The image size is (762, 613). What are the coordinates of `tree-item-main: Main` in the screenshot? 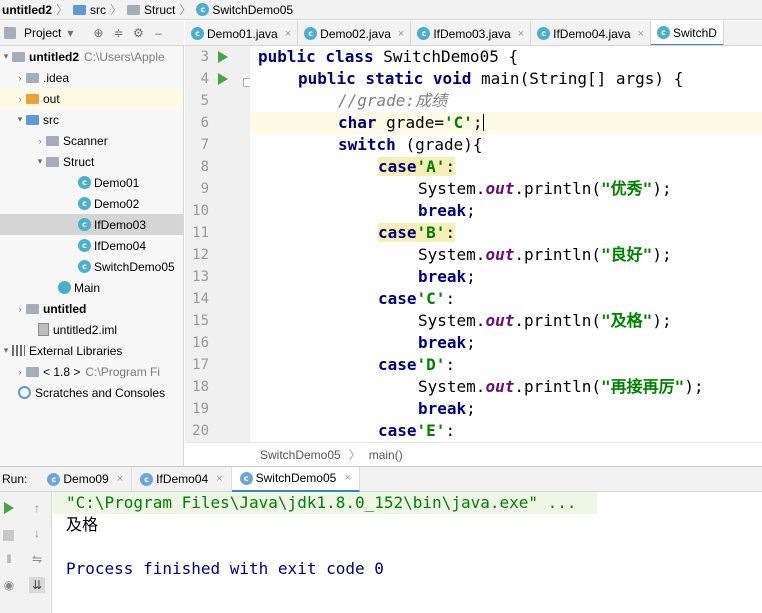 It's located at (91, 287).